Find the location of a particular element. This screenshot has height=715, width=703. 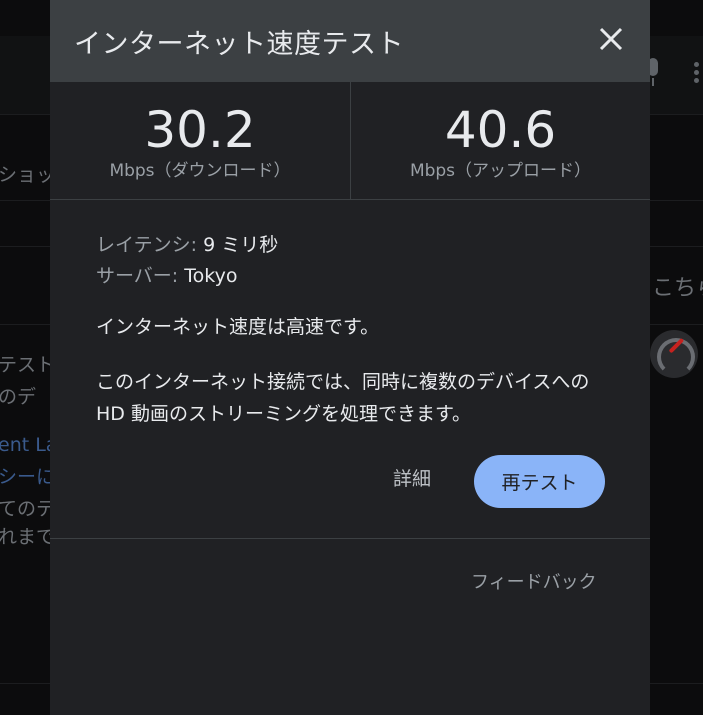

speed-verdict: インターネット速度は高速です。 is located at coordinates (238, 327).